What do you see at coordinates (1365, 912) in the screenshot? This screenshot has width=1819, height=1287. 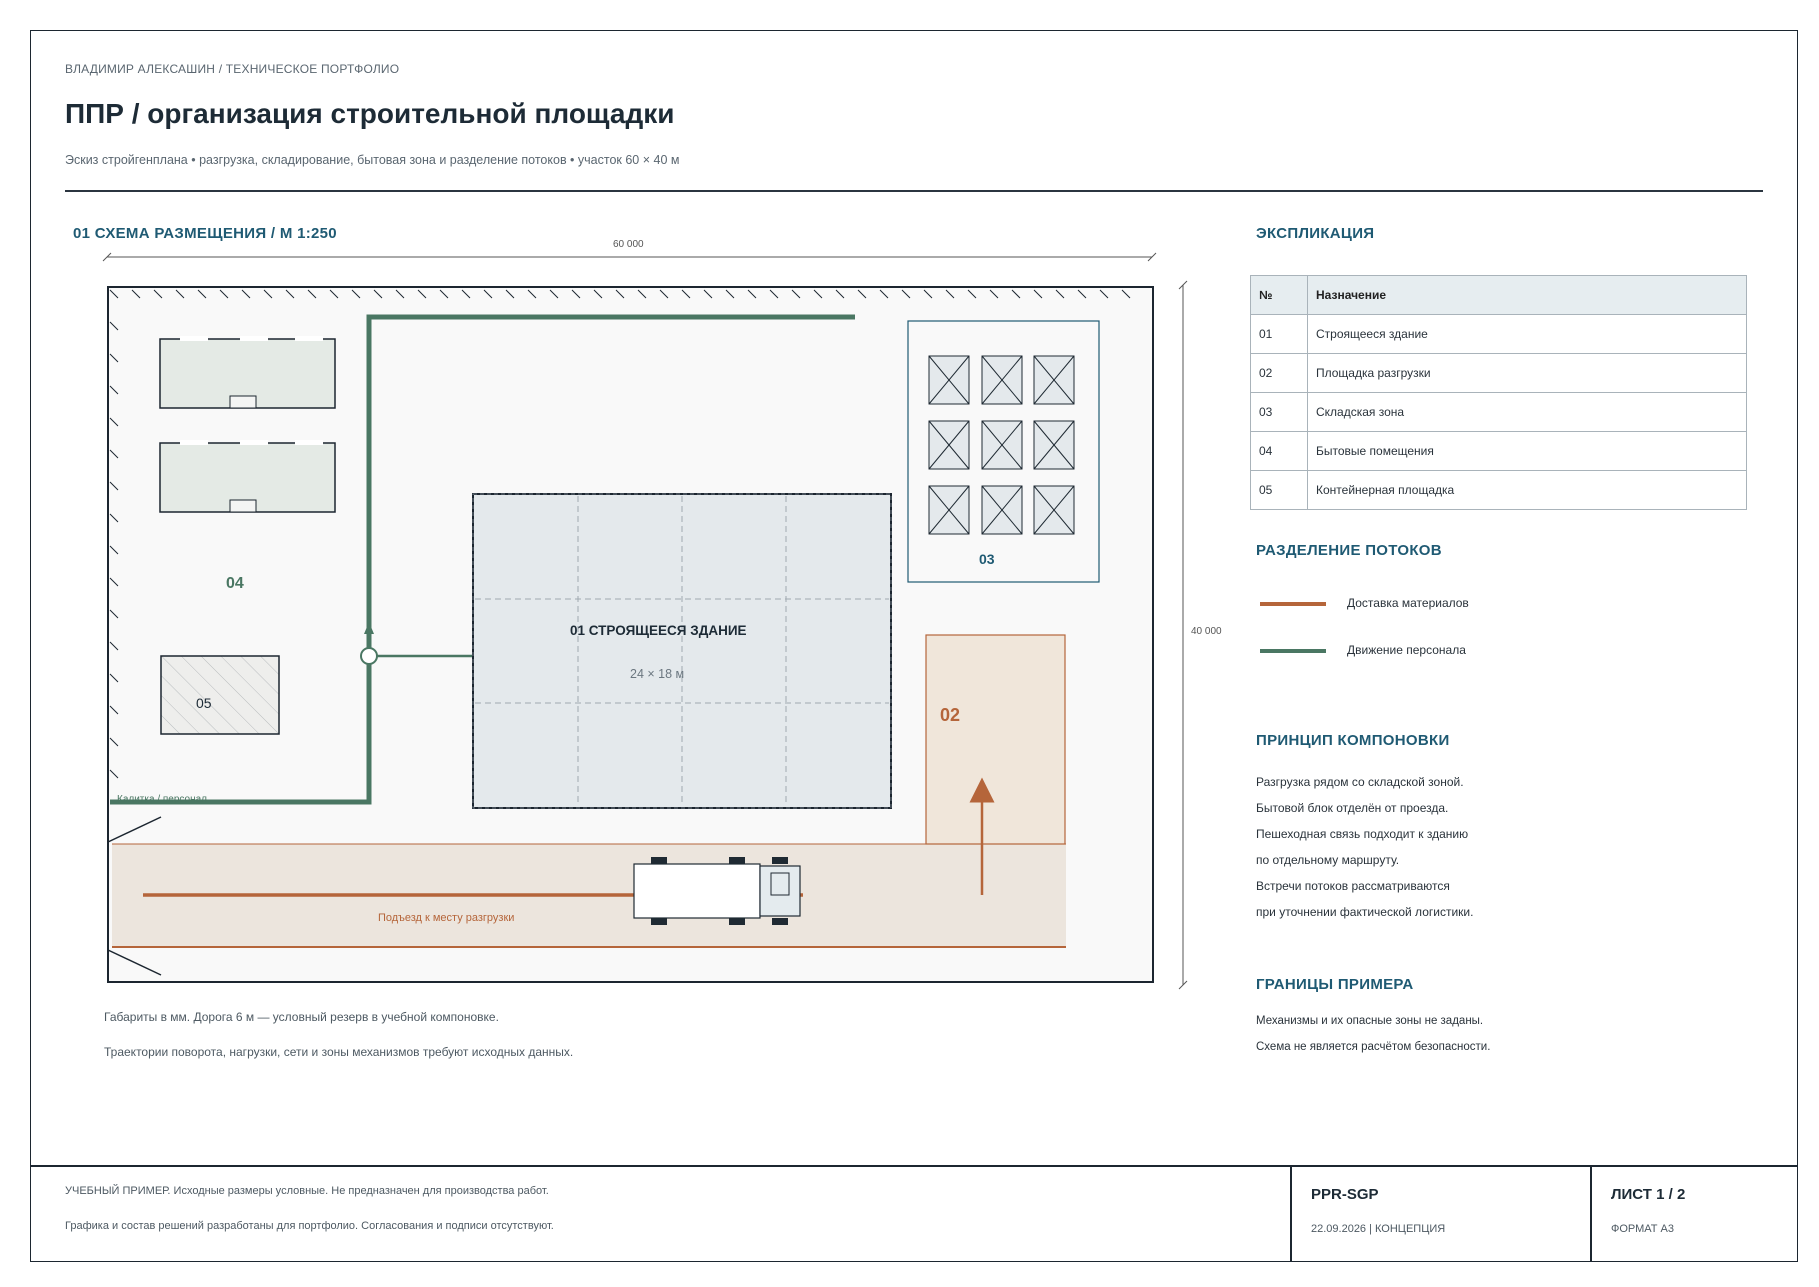 I see `principle-line: при уточнении фактической логистики.` at bounding box center [1365, 912].